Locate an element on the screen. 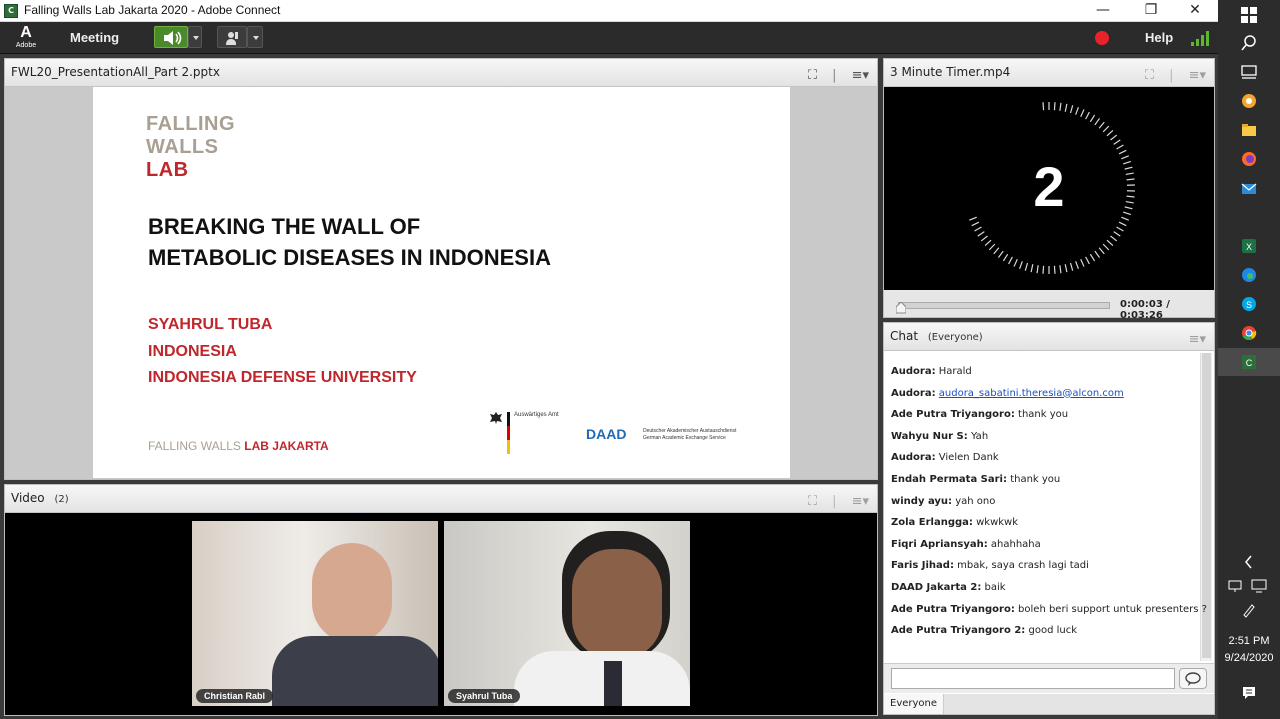  chat-message-text: boleh beri support untuk presenters ? is located at coordinates (1112, 609).